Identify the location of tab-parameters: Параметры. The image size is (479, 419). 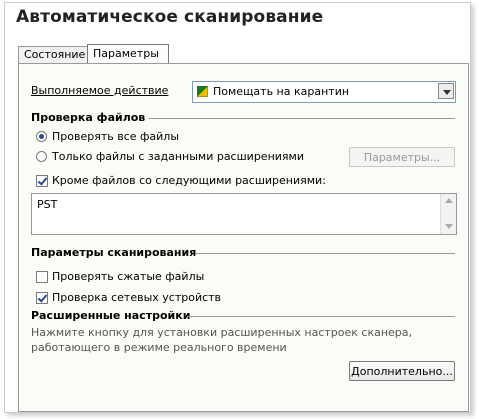
(128, 54).